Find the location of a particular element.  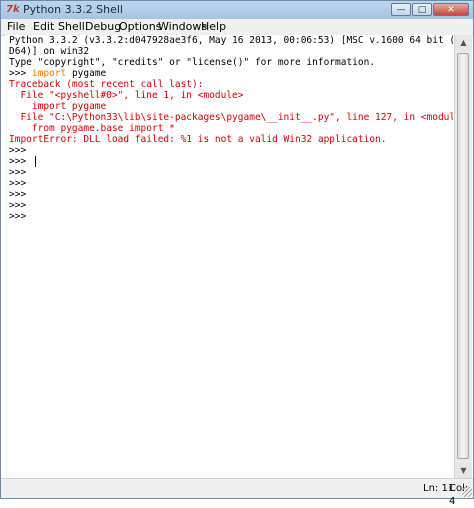

keyword-import: import is located at coordinates (49, 73).